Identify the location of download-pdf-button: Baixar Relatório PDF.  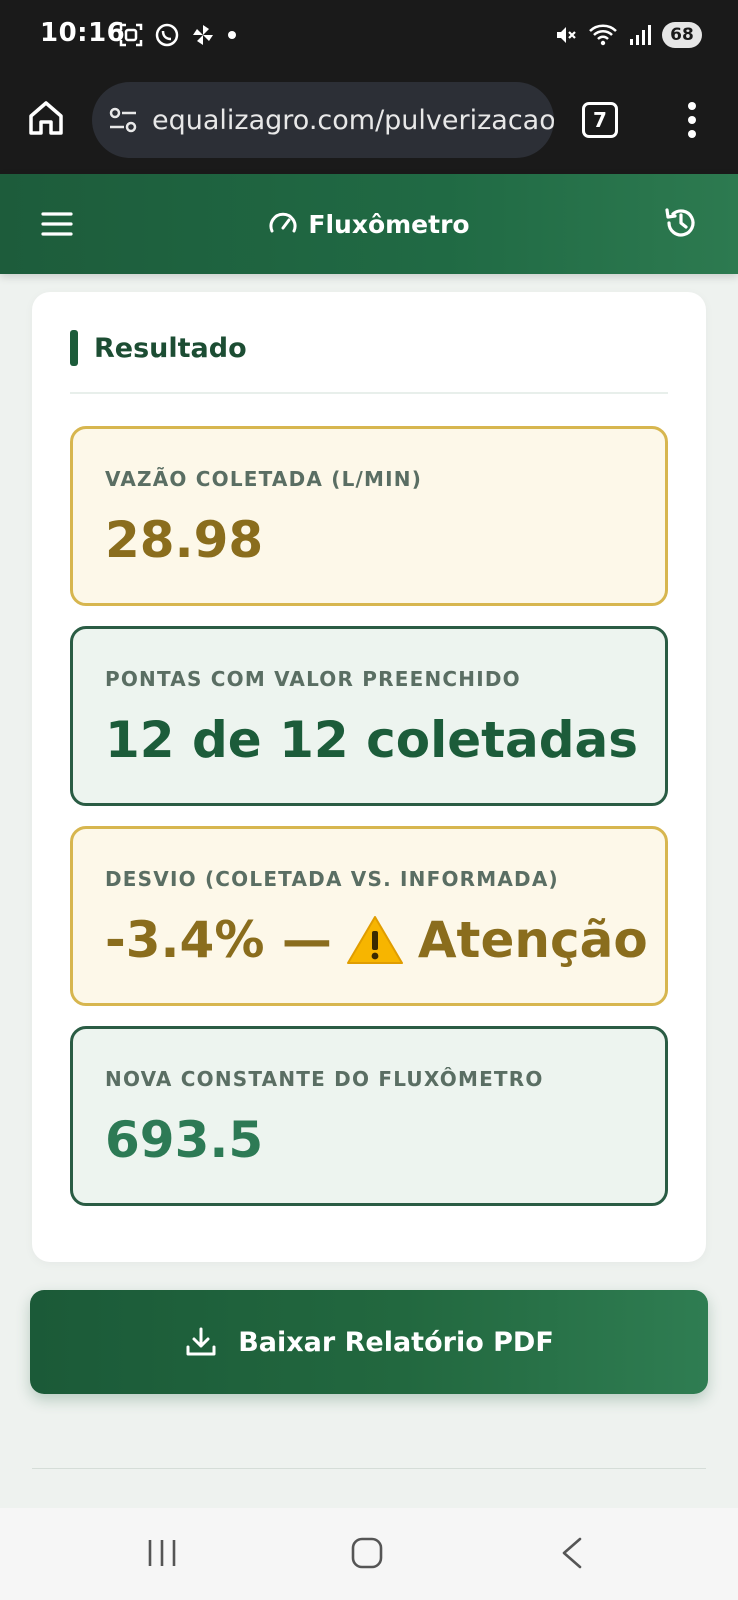
(369, 1342).